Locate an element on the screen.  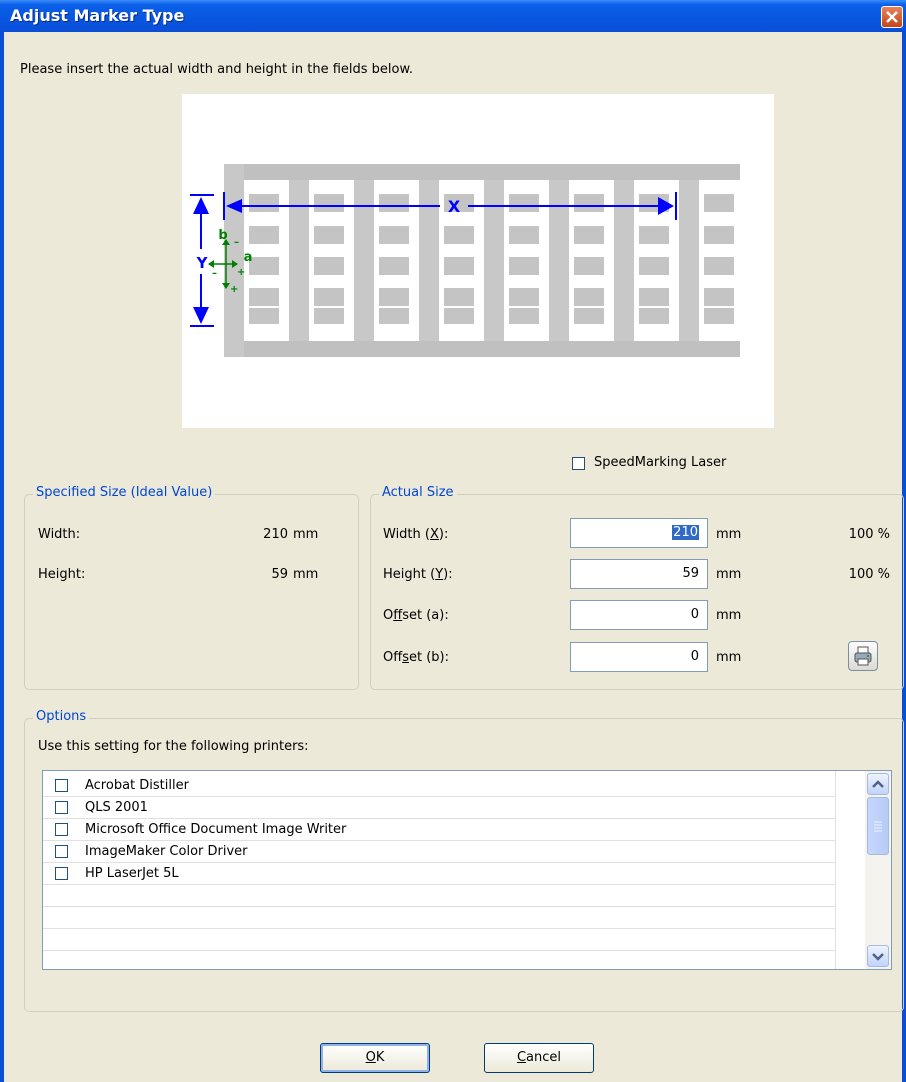
printer-name: Acrobat Distiller is located at coordinates (137, 785).